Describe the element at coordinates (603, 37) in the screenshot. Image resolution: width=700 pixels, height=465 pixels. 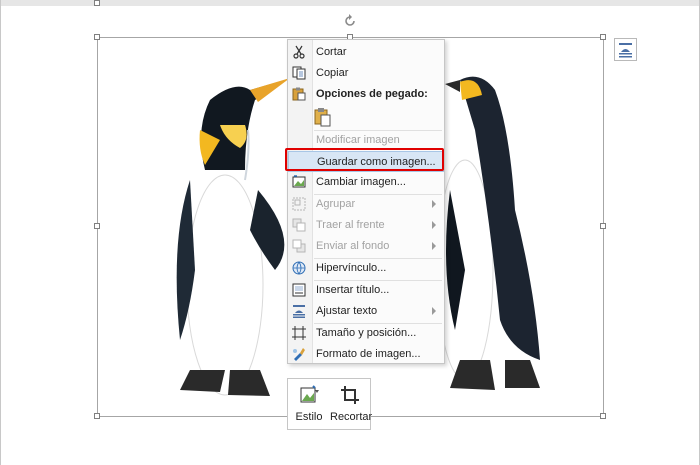
I see `resize-handle-top-right` at that location.